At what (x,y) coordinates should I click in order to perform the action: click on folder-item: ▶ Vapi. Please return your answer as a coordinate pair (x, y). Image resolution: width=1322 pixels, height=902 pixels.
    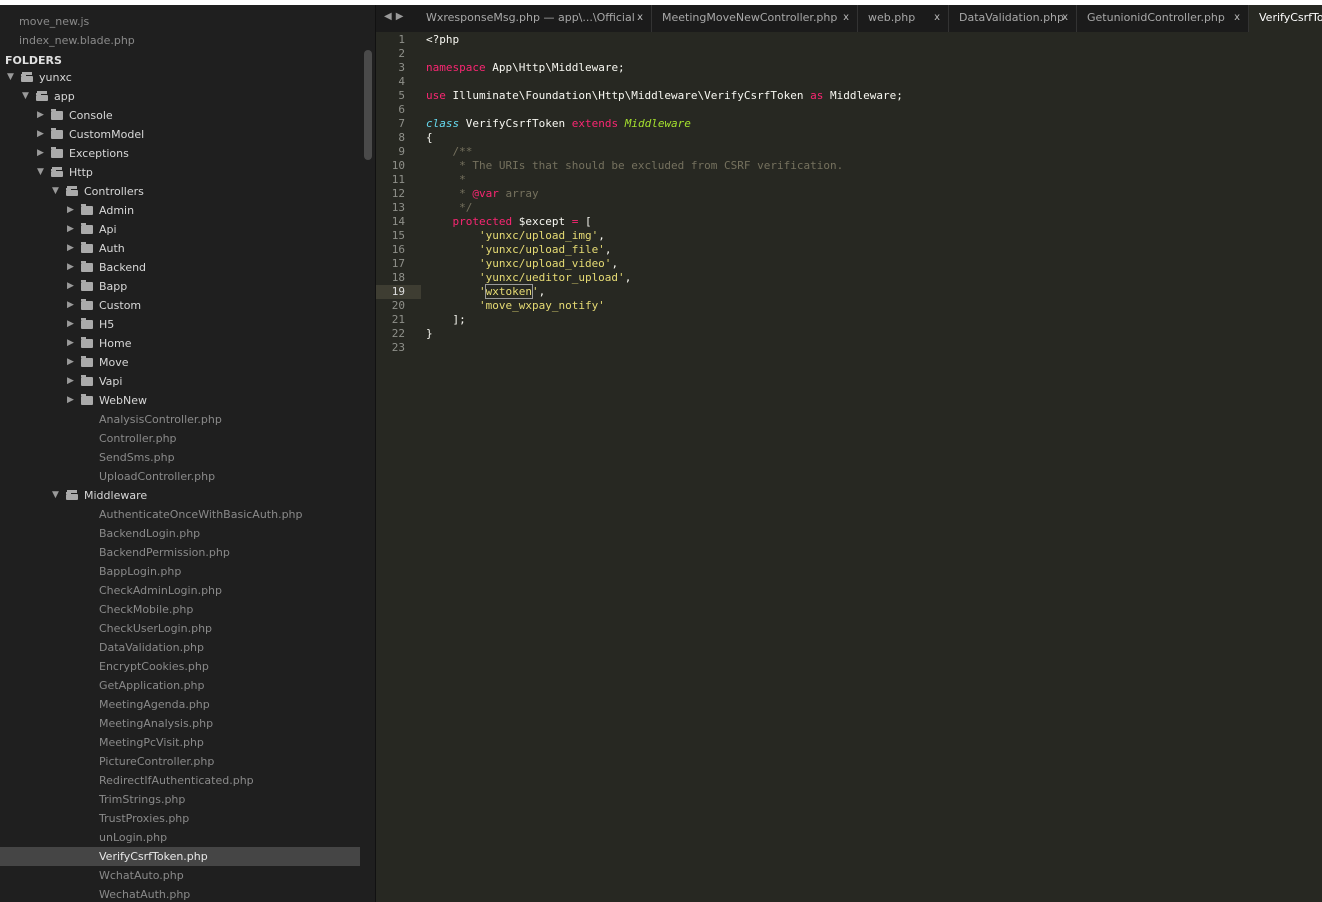
    Looking at the image, I should click on (180, 381).